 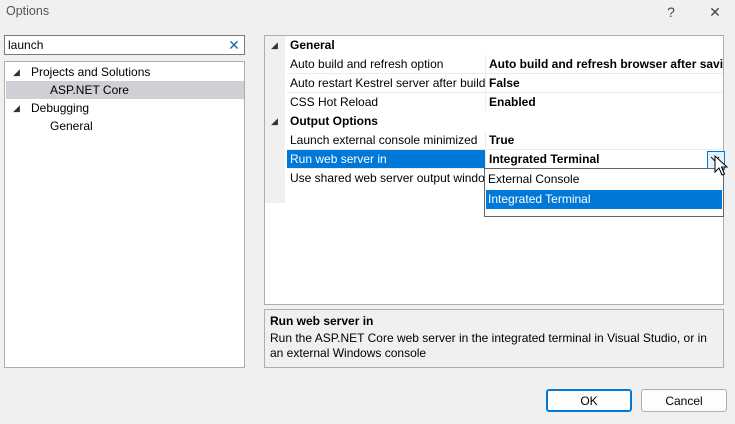 What do you see at coordinates (604, 179) in the screenshot?
I see `dropdown-option-external-console: External Console` at bounding box center [604, 179].